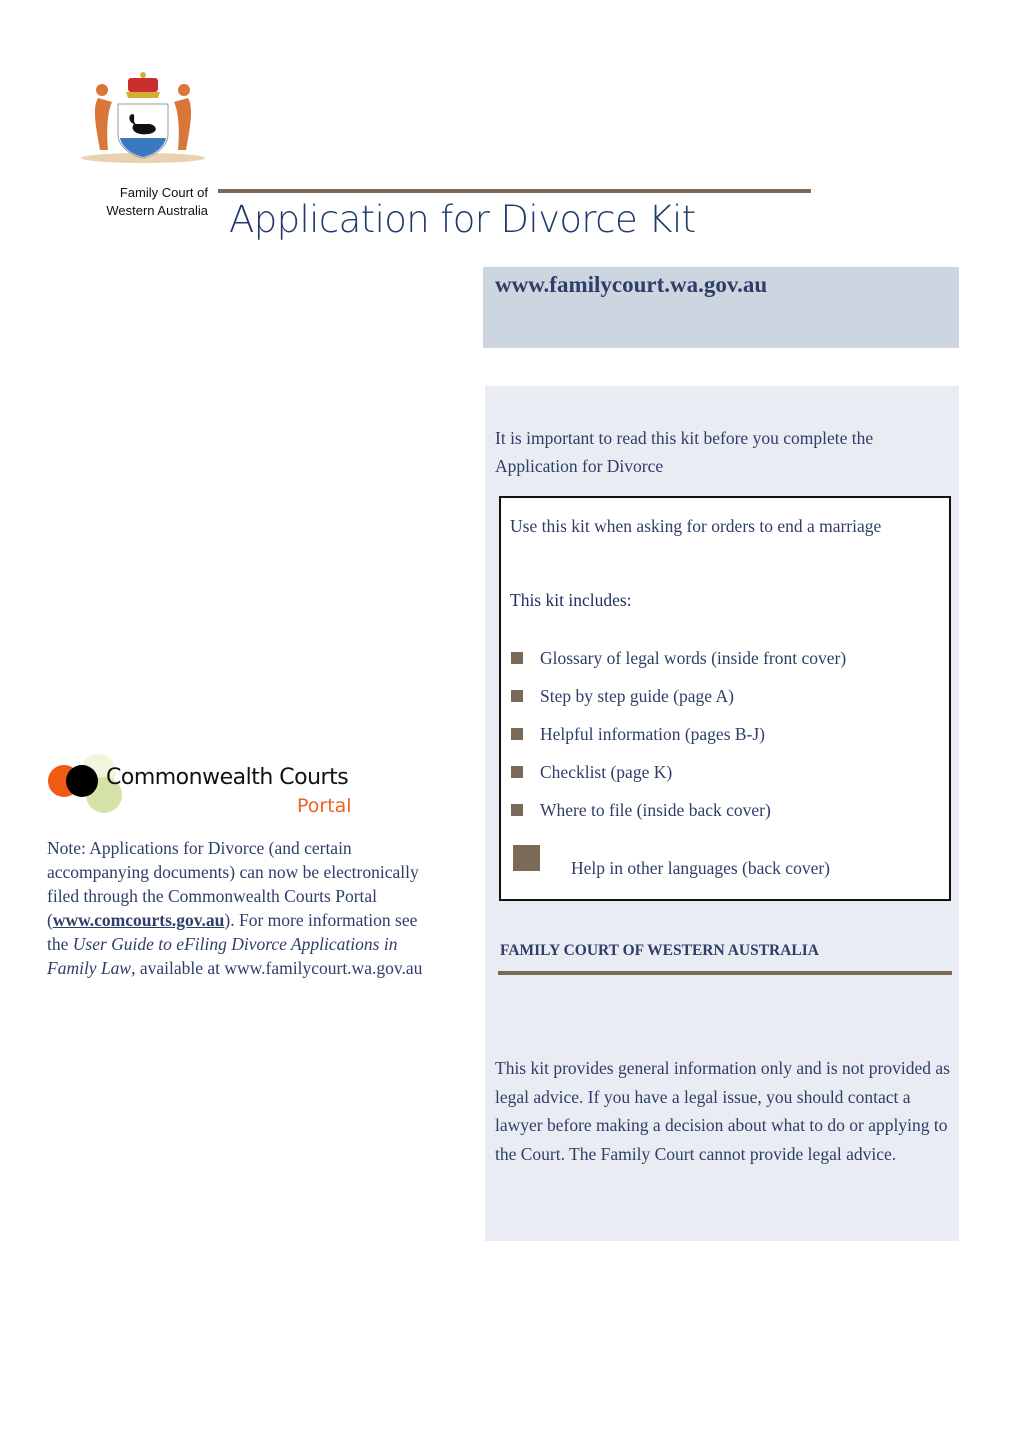 The width and height of the screenshot is (1020, 1443). Describe the element at coordinates (571, 600) in the screenshot. I see `includes-heading: This kit includes:` at that location.